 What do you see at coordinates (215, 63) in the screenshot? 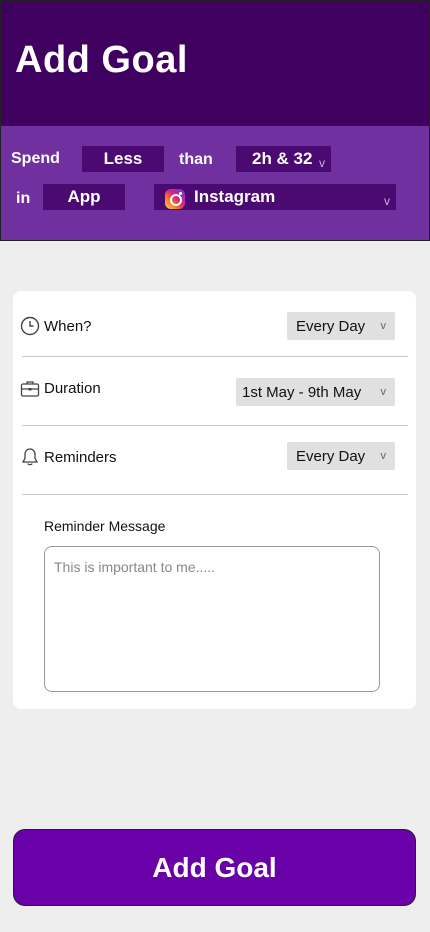
I see `page-header: Add Goal` at bounding box center [215, 63].